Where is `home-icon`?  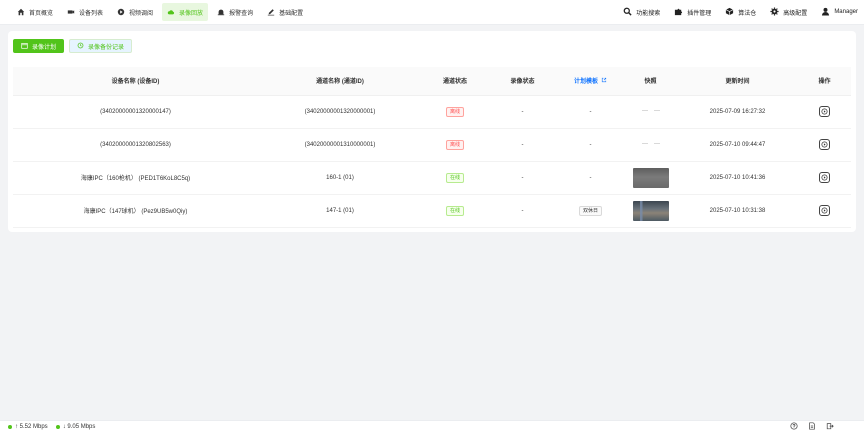 home-icon is located at coordinates (21, 12).